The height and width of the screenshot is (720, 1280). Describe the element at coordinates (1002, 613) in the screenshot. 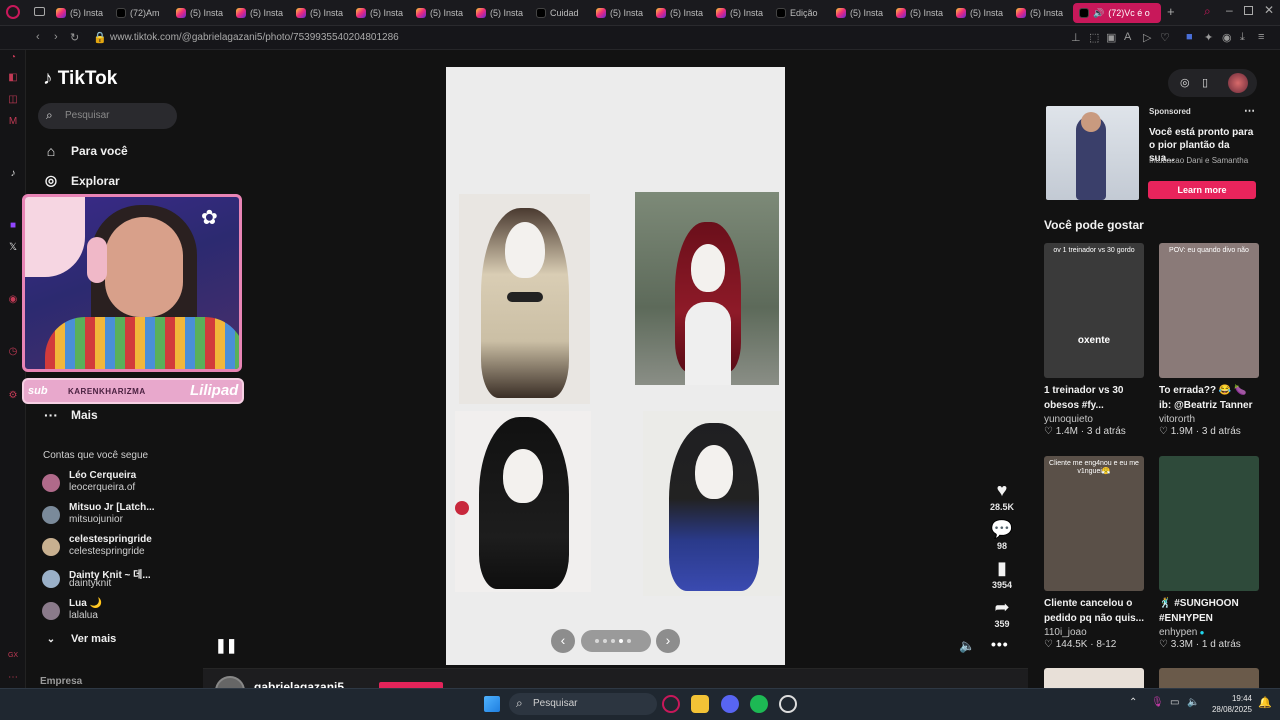

I see `share-button: ➦ 359` at that location.